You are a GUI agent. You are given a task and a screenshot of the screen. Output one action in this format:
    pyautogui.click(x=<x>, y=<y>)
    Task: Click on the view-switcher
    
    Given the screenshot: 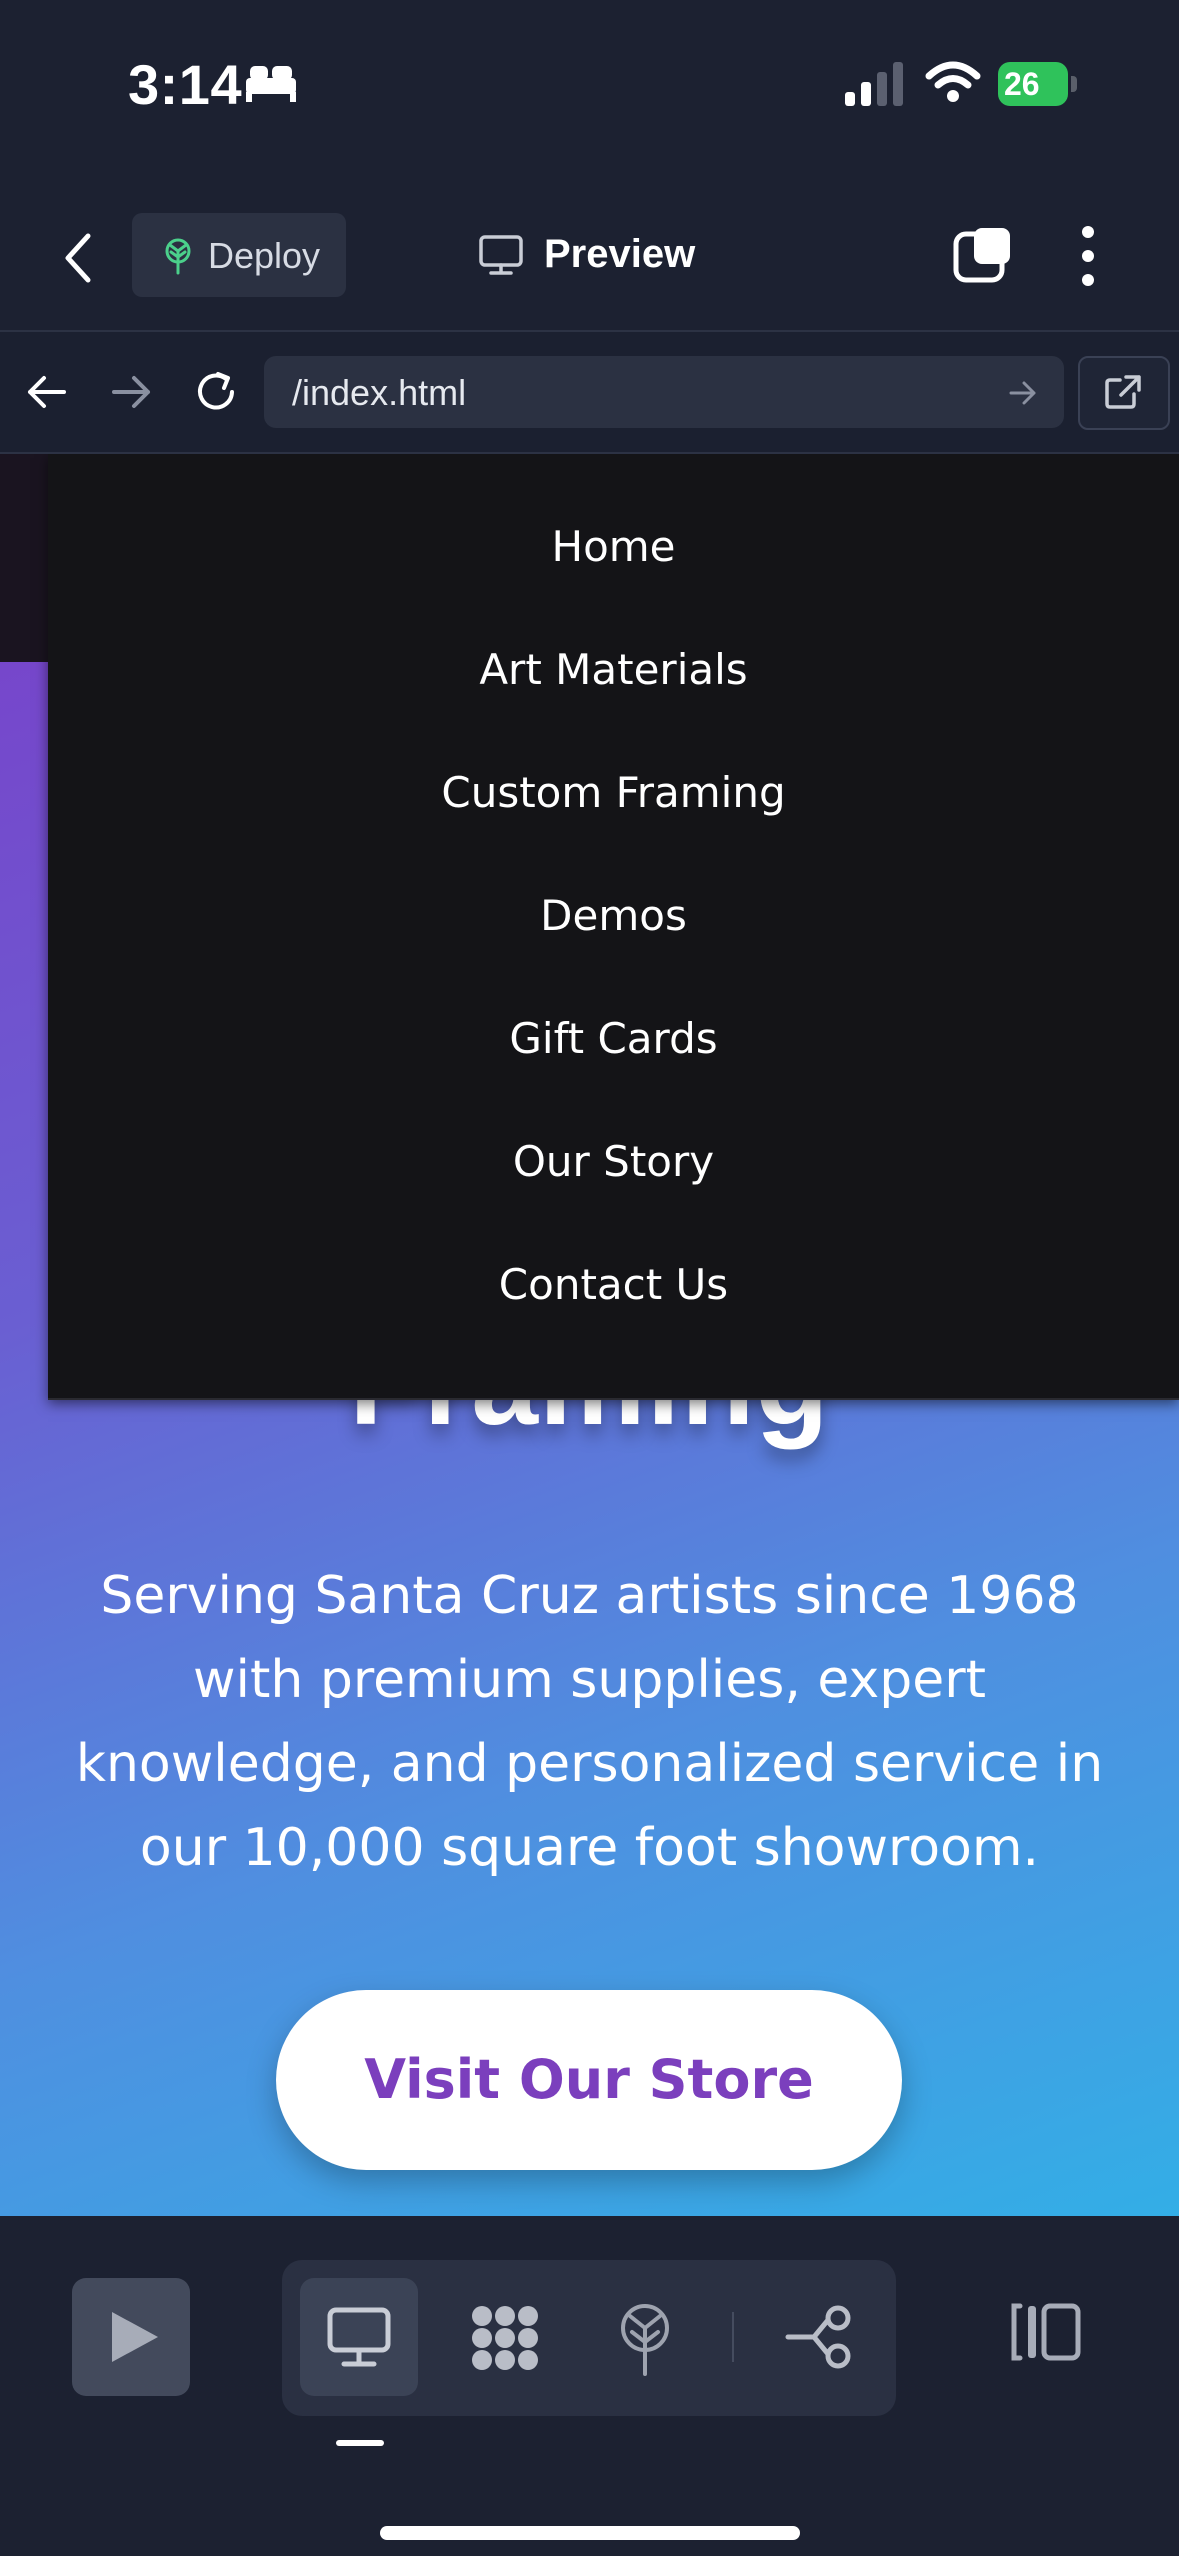 What is the action you would take?
    pyautogui.click(x=589, y=2338)
    